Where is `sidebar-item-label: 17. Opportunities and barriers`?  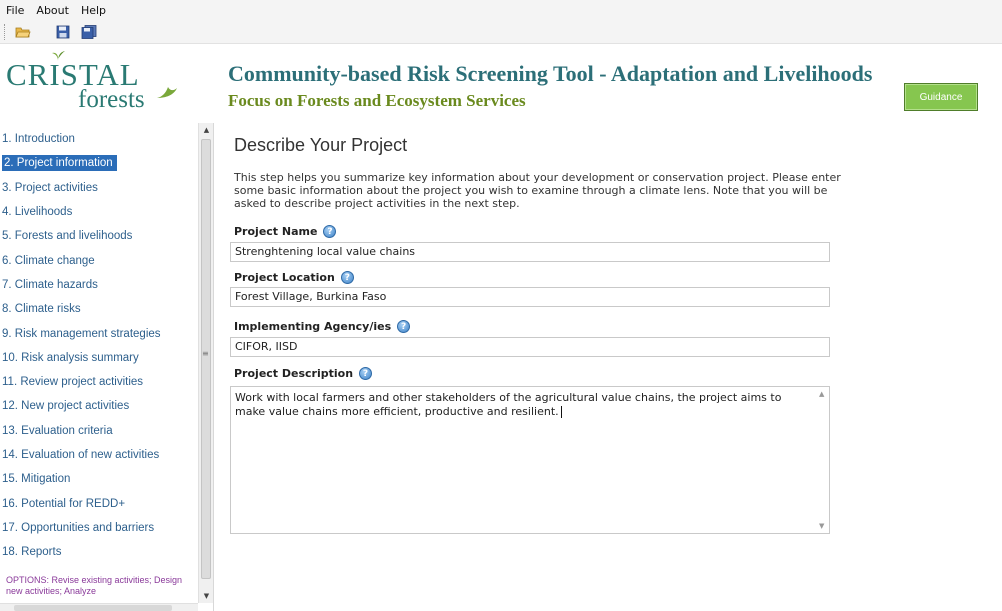 sidebar-item-label: 17. Opportunities and barriers is located at coordinates (78, 527).